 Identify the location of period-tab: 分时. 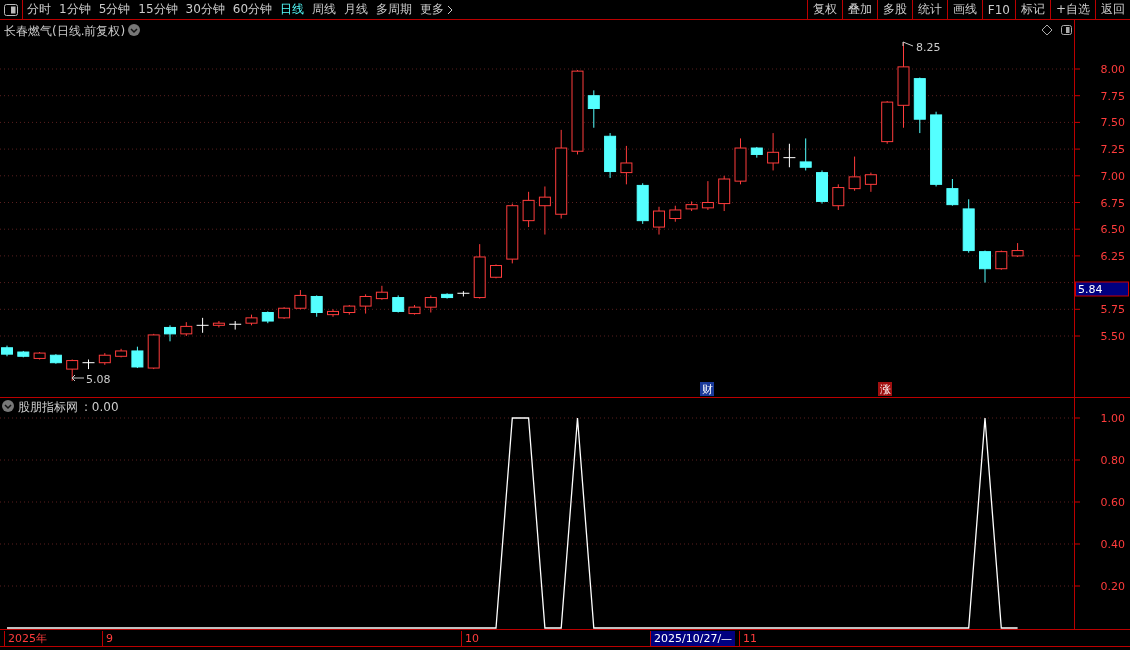
(39, 9).